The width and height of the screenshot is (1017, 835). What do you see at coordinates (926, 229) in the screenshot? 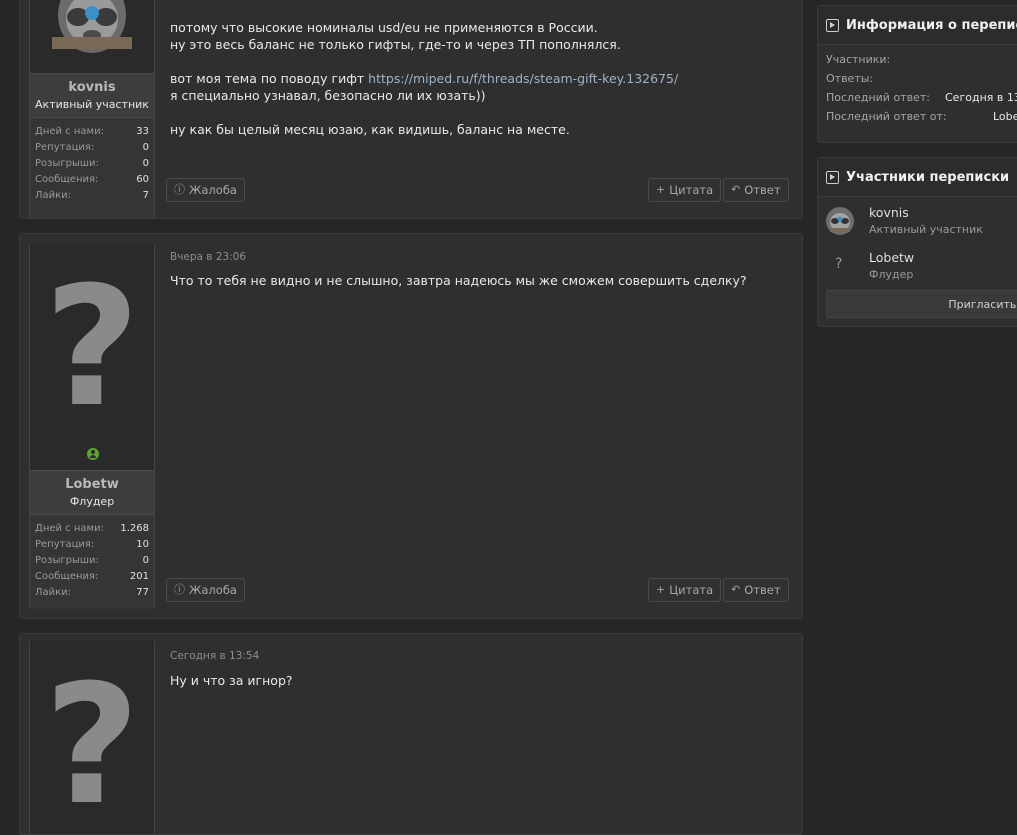
I see `participant-title: Активный участник` at bounding box center [926, 229].